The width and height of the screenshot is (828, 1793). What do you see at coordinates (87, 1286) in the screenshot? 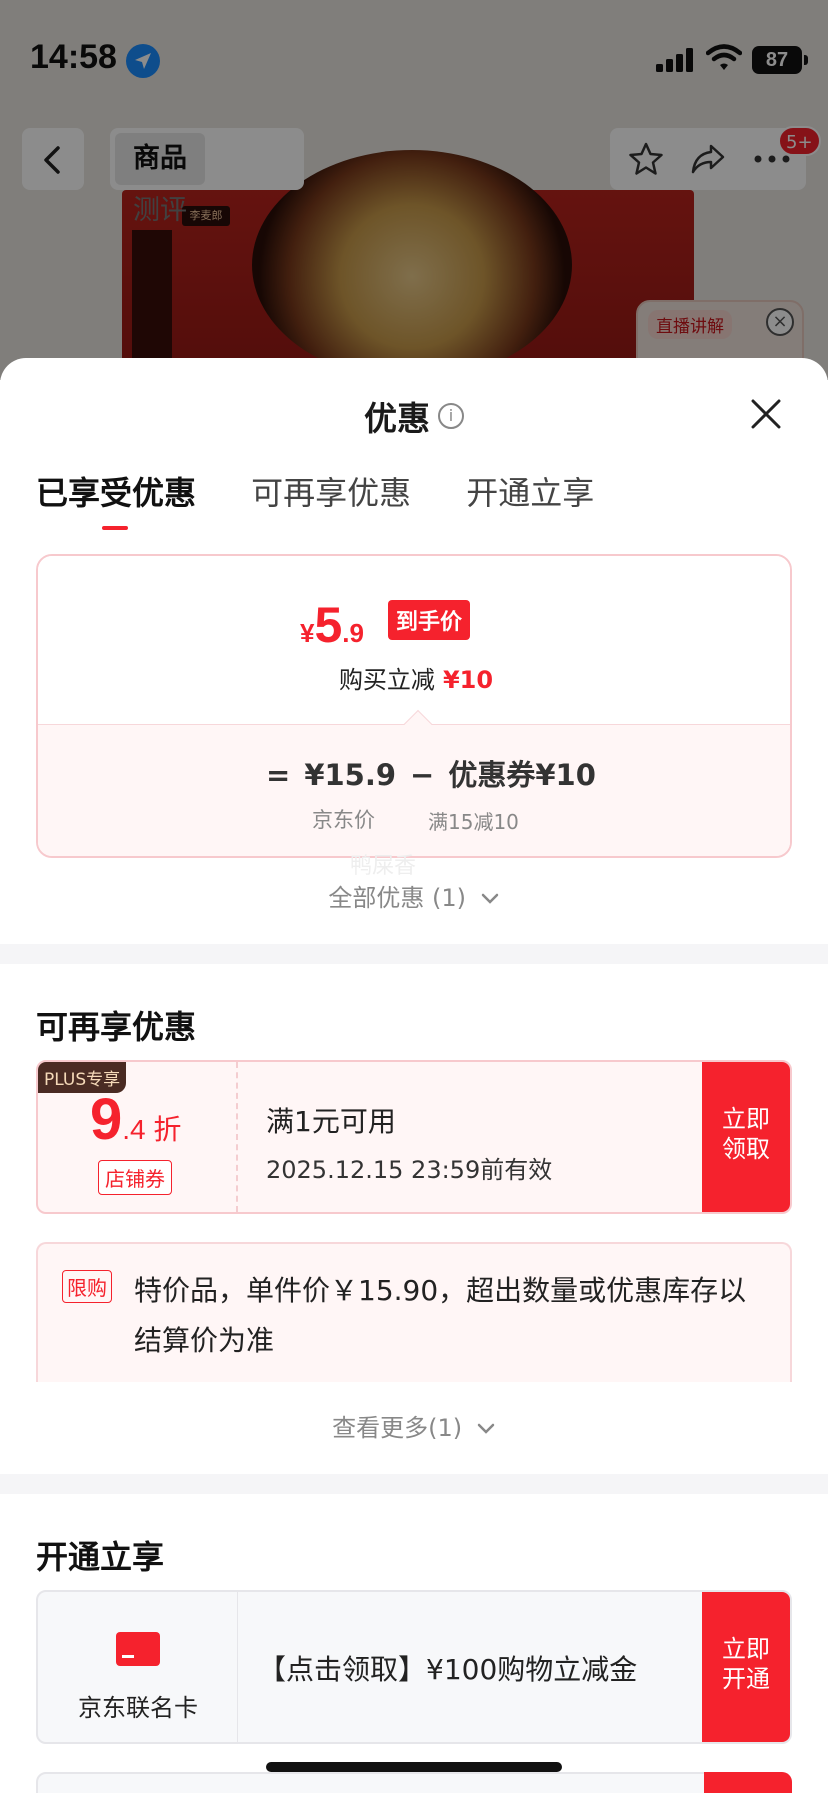
I see `limit-tag: 限购` at bounding box center [87, 1286].